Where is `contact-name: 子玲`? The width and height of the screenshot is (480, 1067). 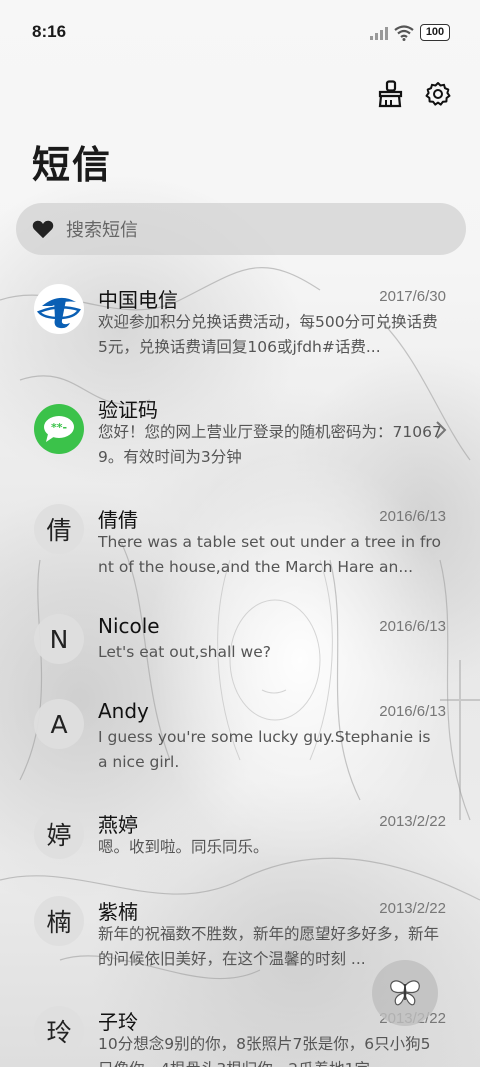 contact-name: 子玲 is located at coordinates (118, 1022).